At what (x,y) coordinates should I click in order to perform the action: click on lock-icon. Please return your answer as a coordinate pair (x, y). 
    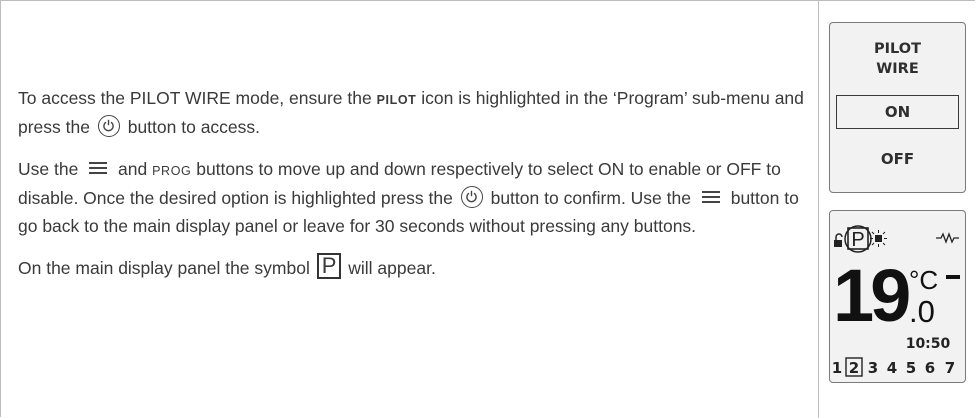
    Looking at the image, I should click on (838, 240).